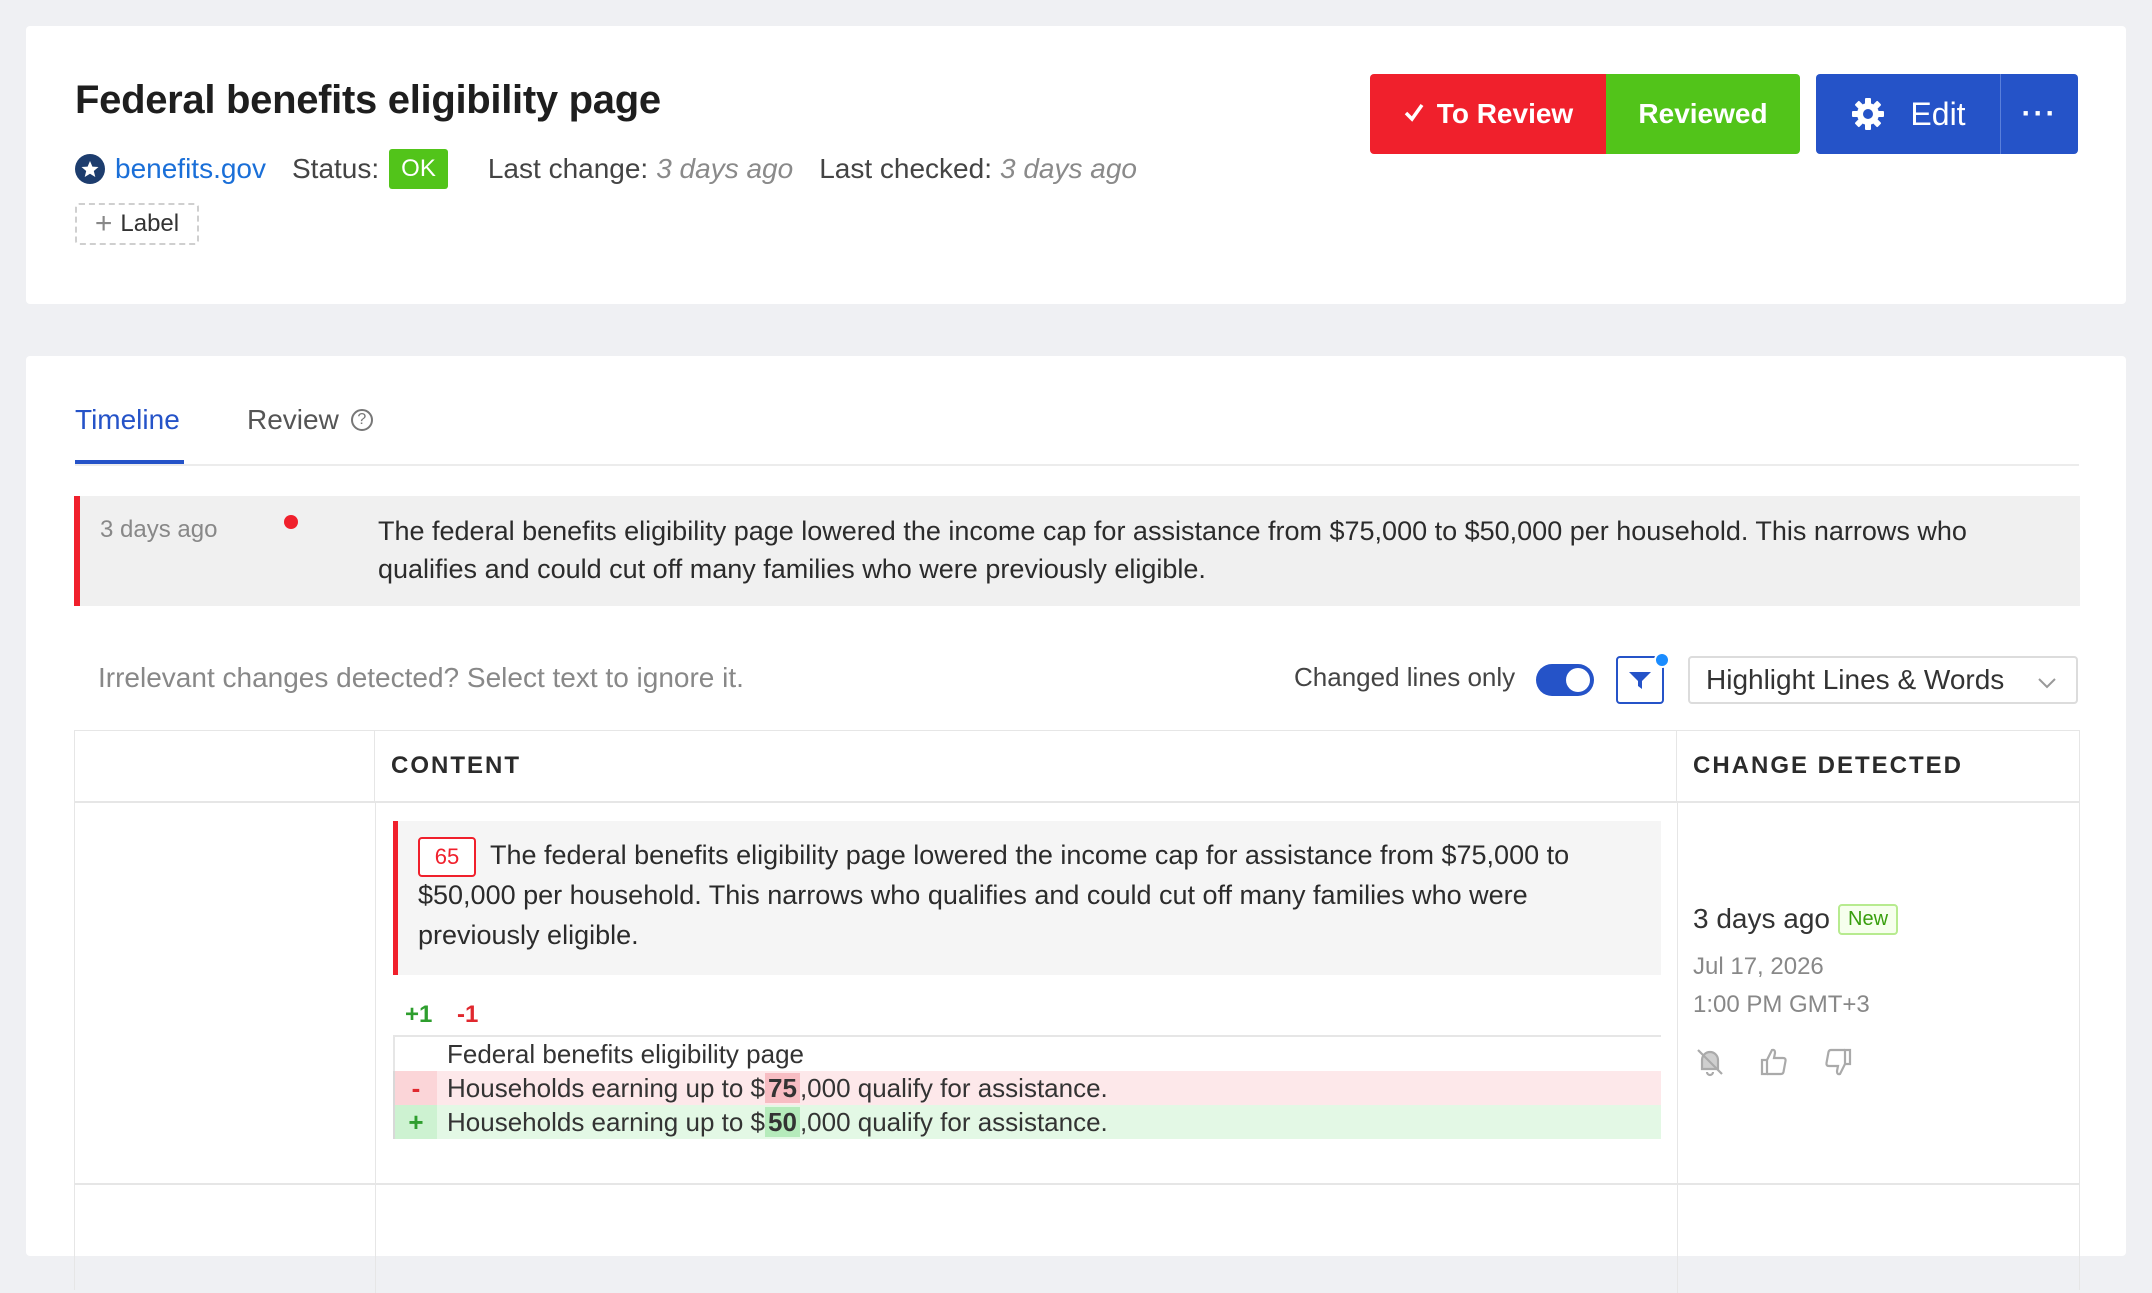 This screenshot has width=2152, height=1293. Describe the element at coordinates (1640, 680) in the screenshot. I see `filter-icon` at that location.